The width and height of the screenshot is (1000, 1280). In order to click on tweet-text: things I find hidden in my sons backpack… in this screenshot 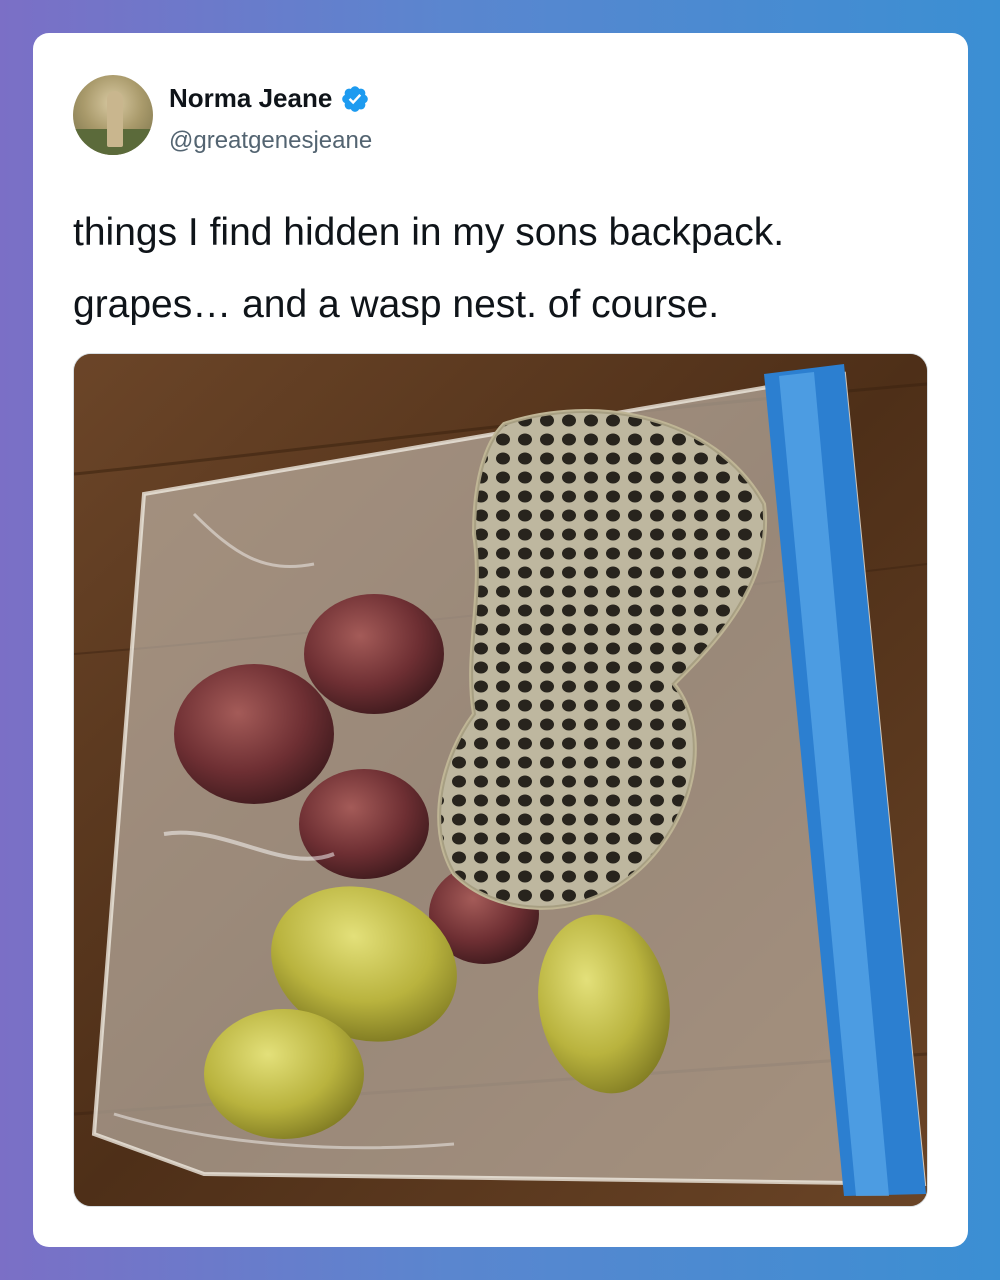, I will do `click(503, 269)`.